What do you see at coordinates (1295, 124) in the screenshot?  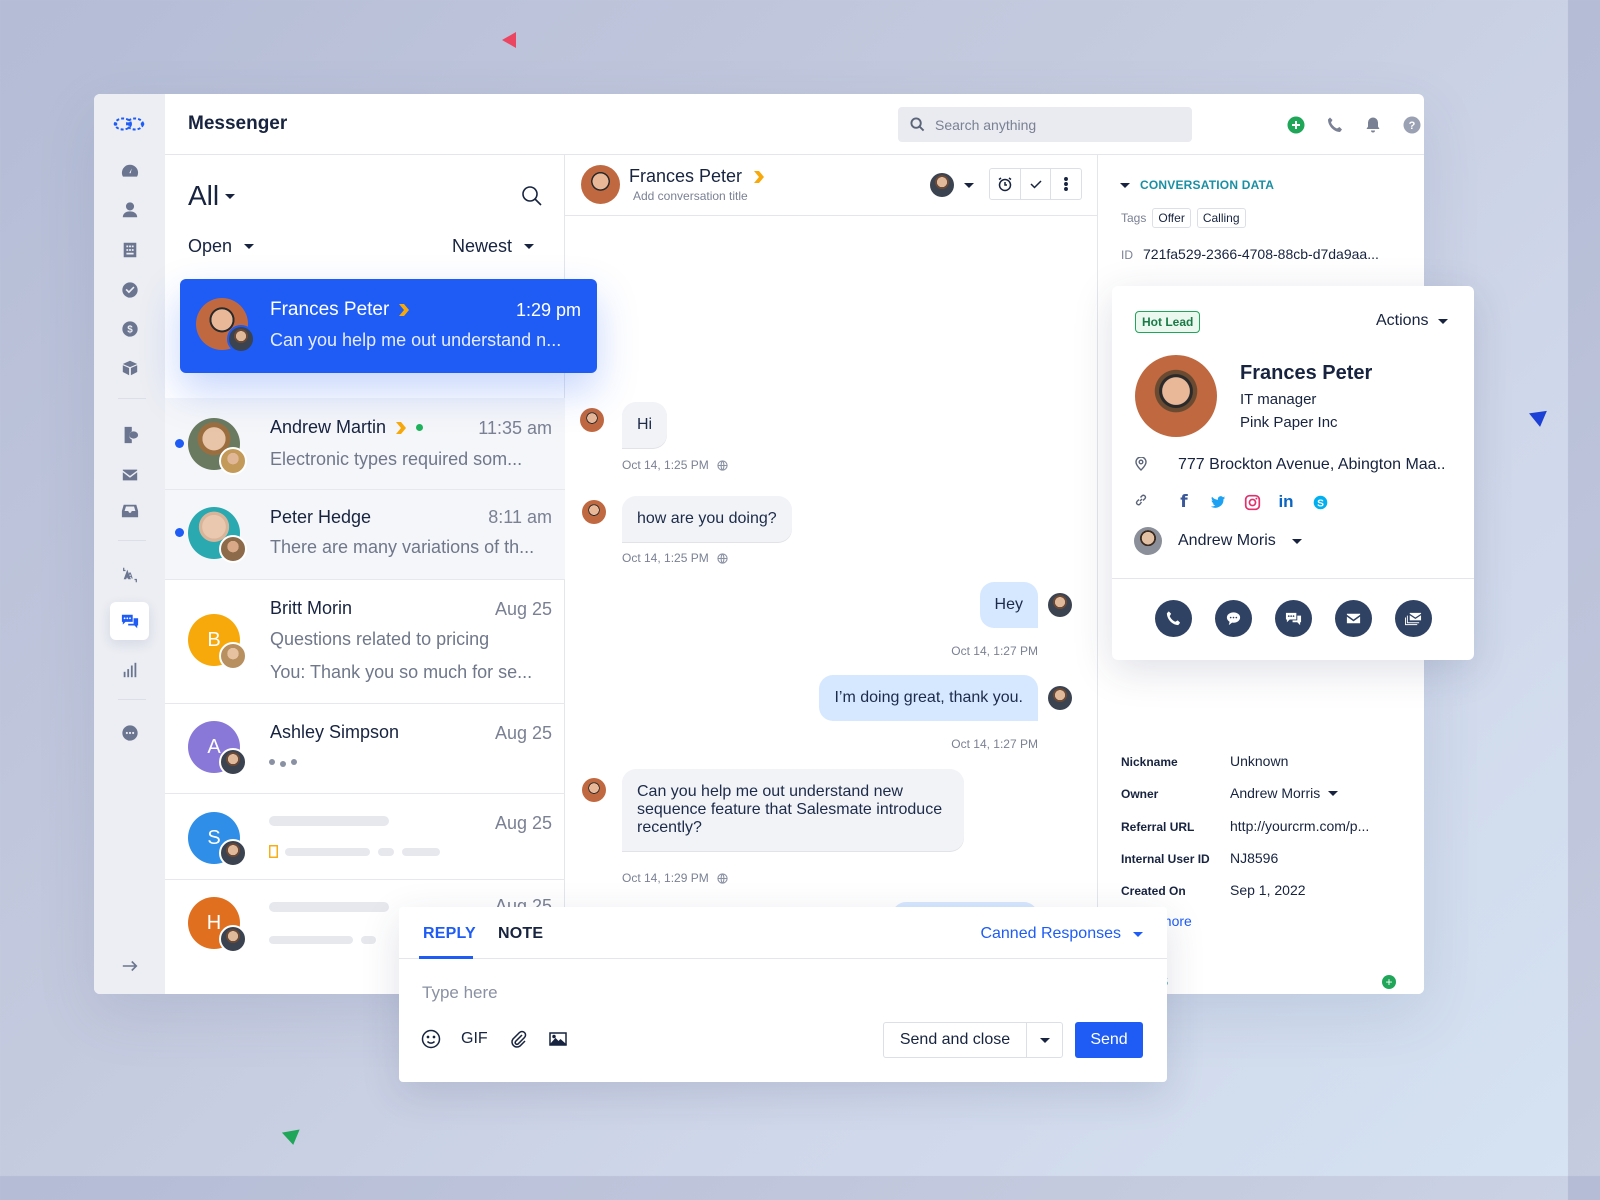 I see `add-button` at bounding box center [1295, 124].